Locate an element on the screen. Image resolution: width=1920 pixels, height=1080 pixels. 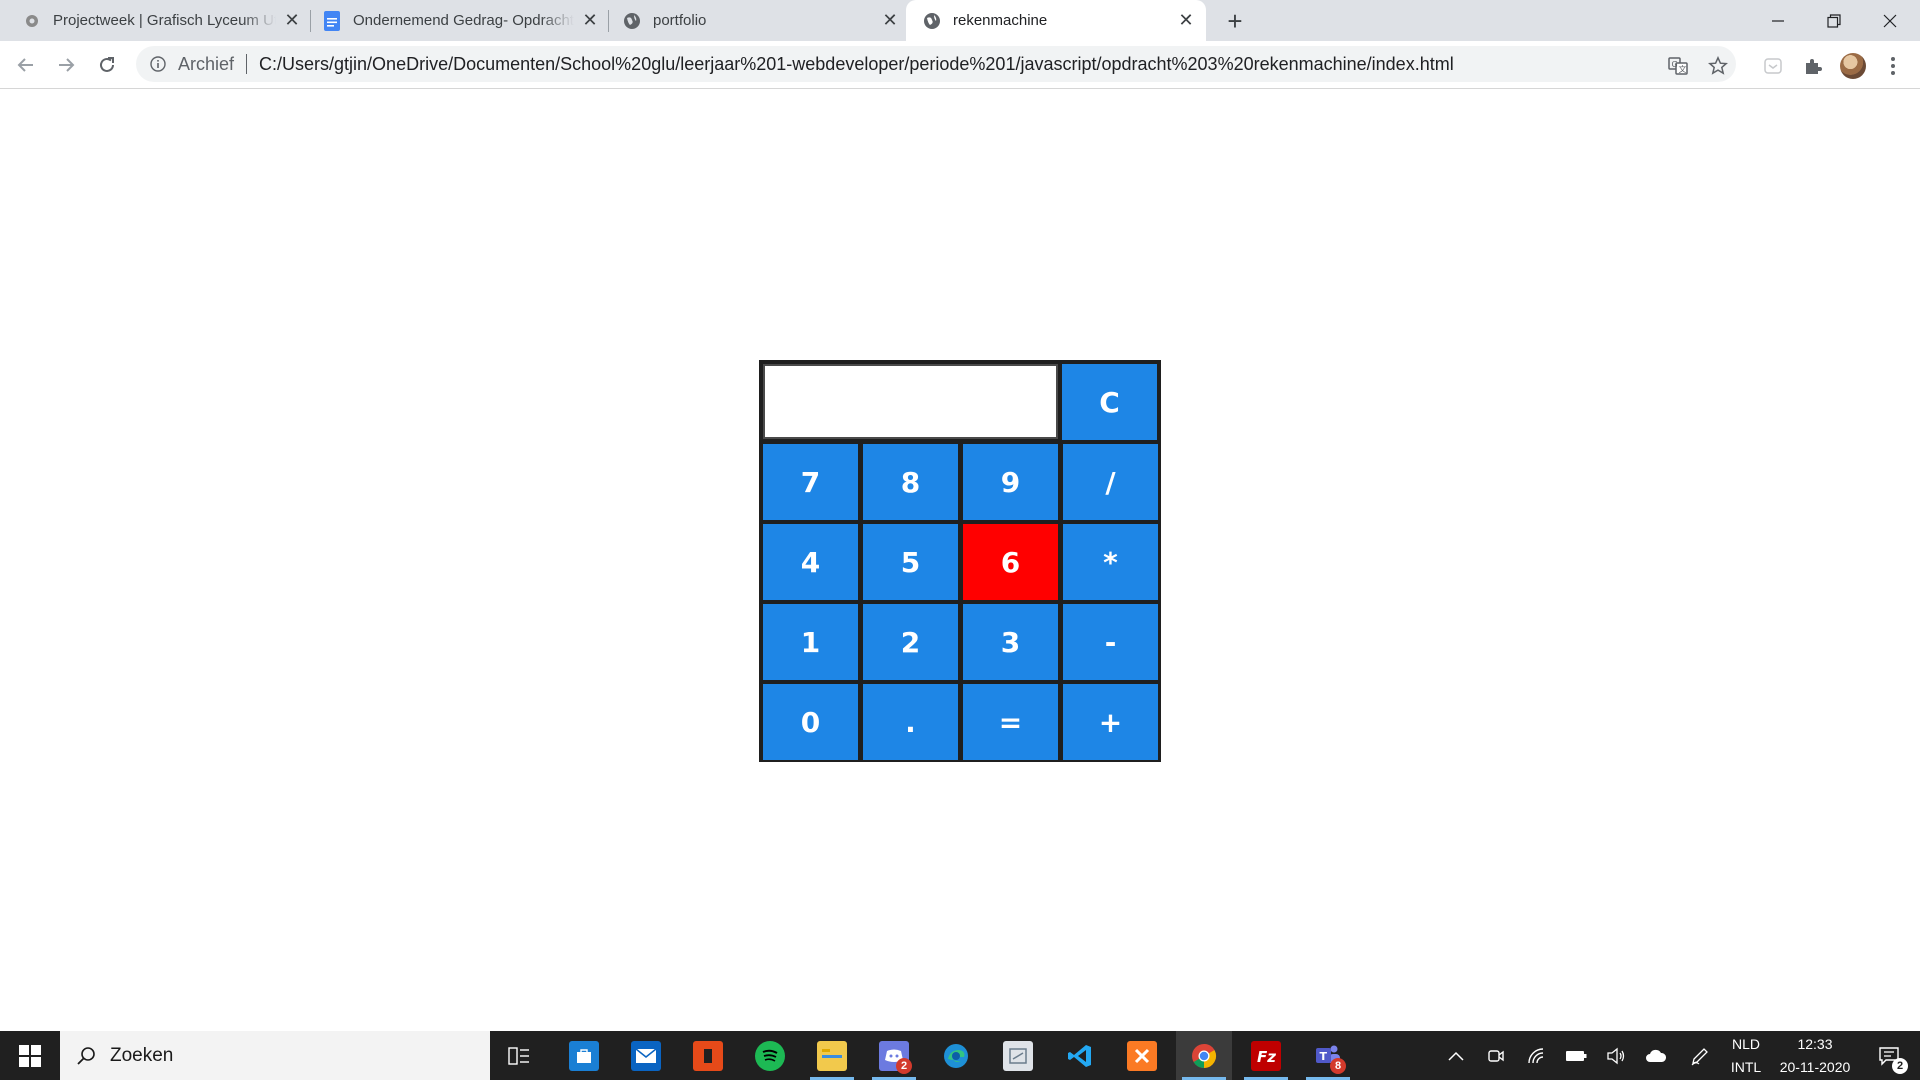
site-info-label: Archief is located at coordinates (206, 64).